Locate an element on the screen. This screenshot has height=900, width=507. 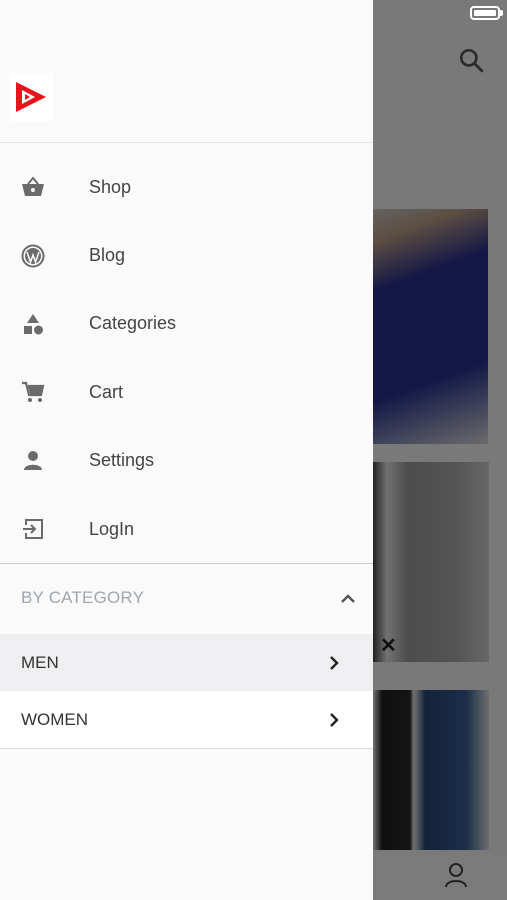
menu-item-label: Cart is located at coordinates (106, 391).